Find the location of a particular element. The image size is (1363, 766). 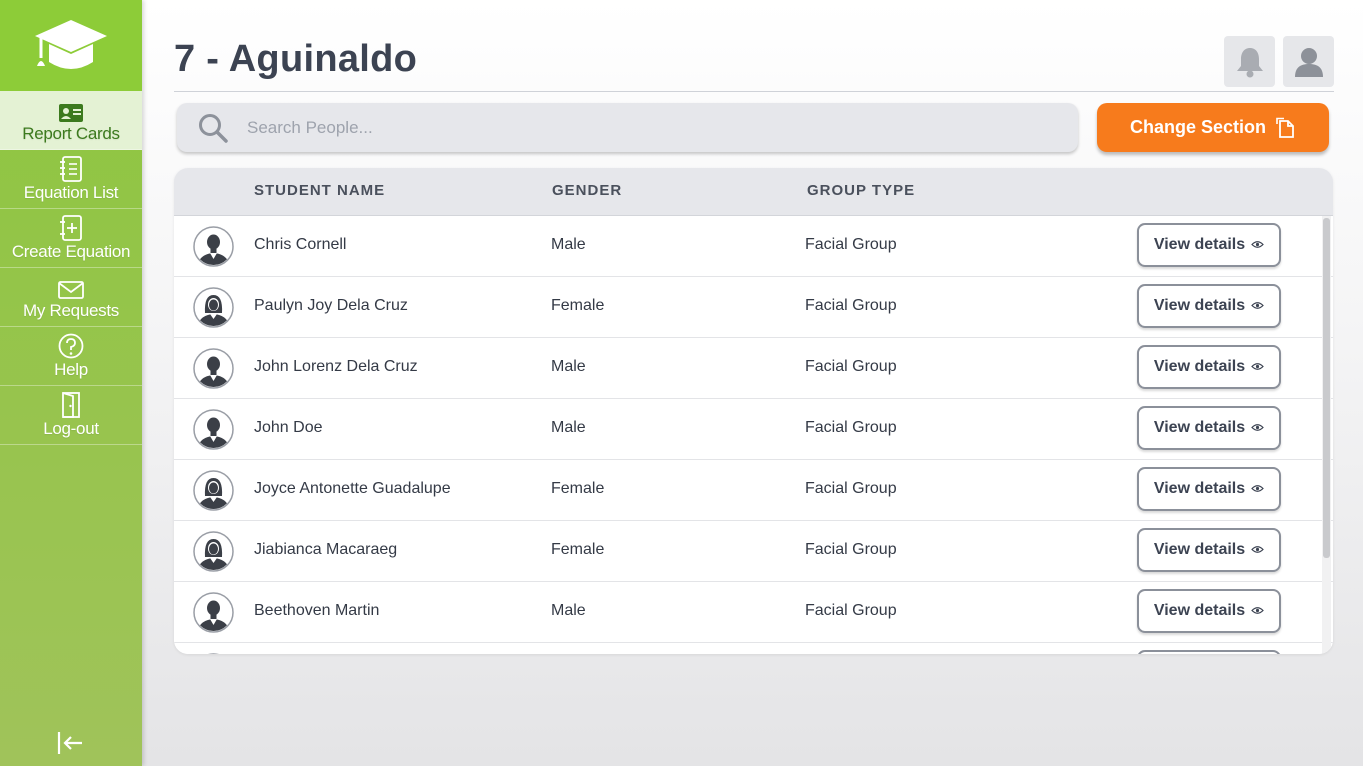

sidebar-item-report-cards: Report Cards is located at coordinates (71, 120).